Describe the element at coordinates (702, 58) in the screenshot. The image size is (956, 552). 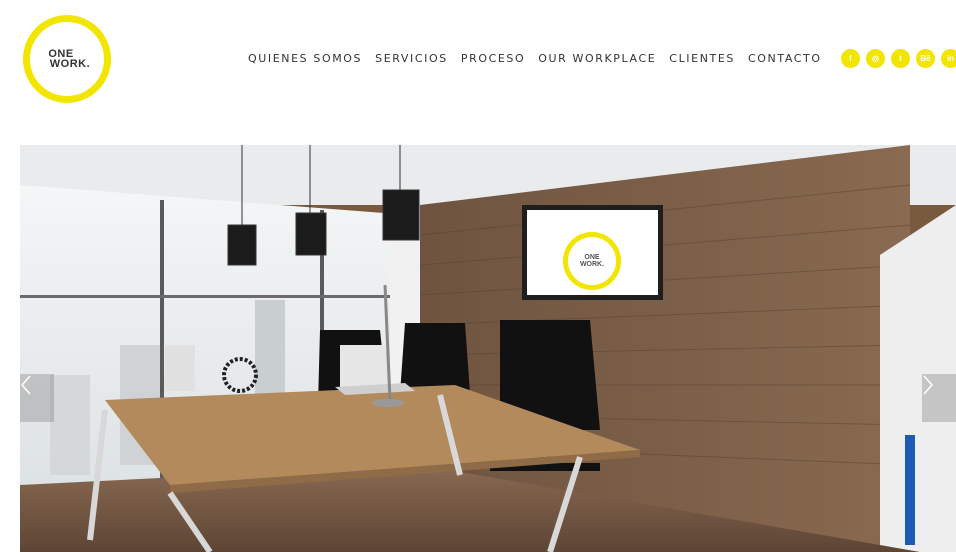
I see `nav-clientes: CLIENTES` at that location.